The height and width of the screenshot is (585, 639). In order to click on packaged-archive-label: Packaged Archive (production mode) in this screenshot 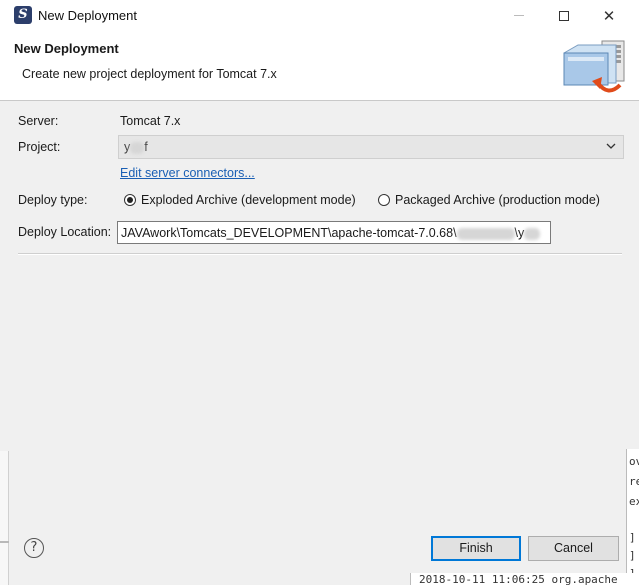, I will do `click(497, 200)`.